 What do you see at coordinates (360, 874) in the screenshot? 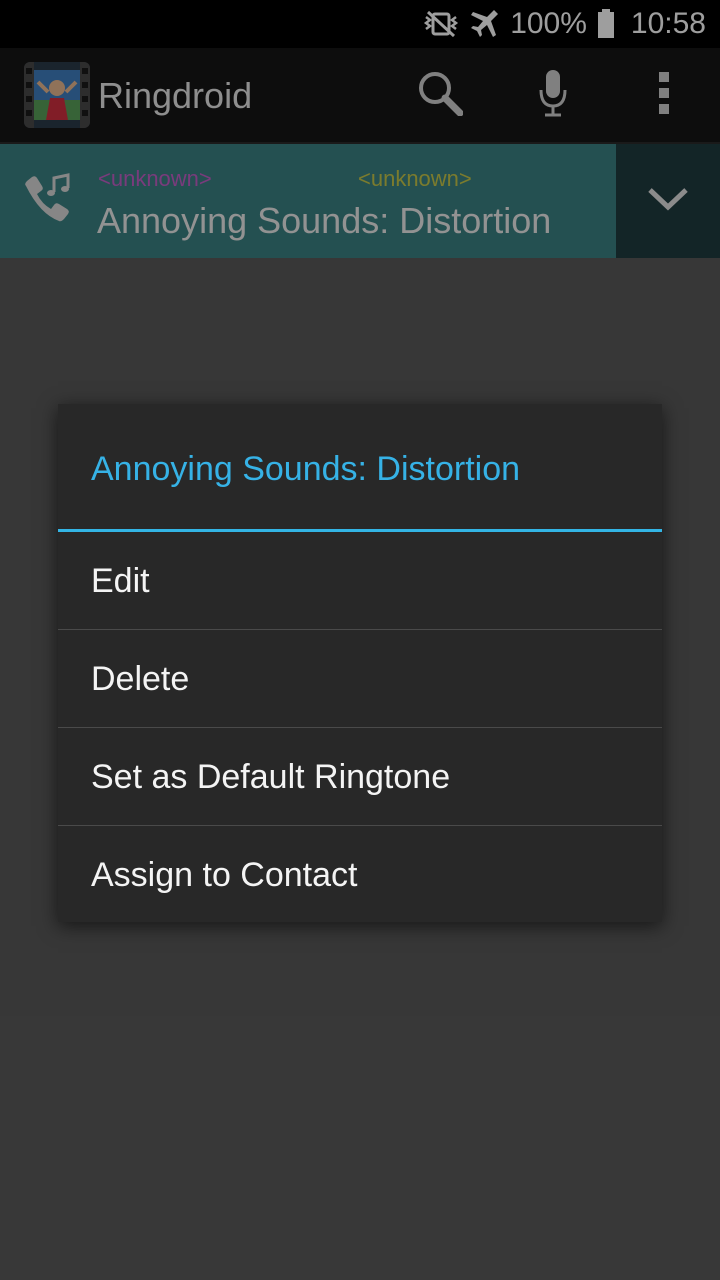
I see `menu-item-assign-to-contact: Assign to Contact` at bounding box center [360, 874].